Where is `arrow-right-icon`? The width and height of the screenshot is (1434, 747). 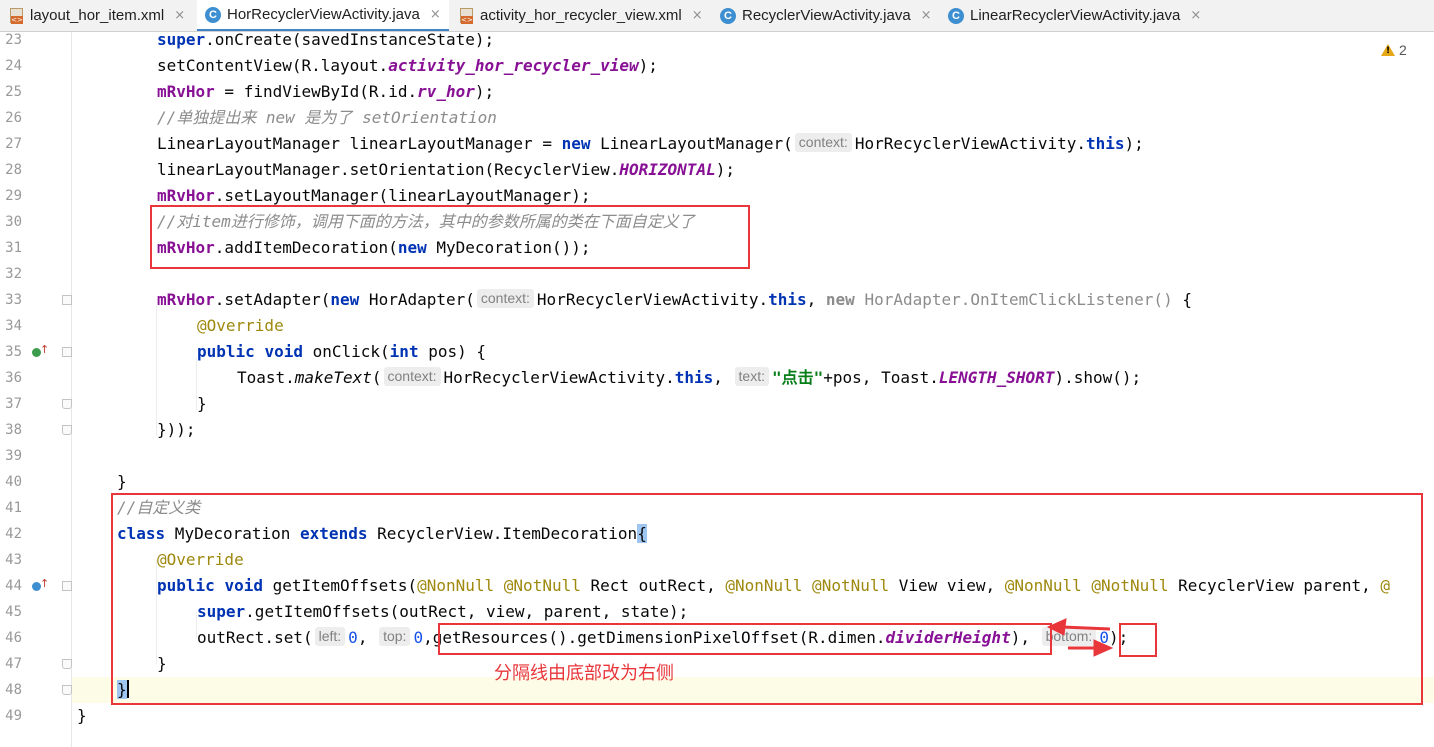
arrow-right-icon is located at coordinates (1103, 648).